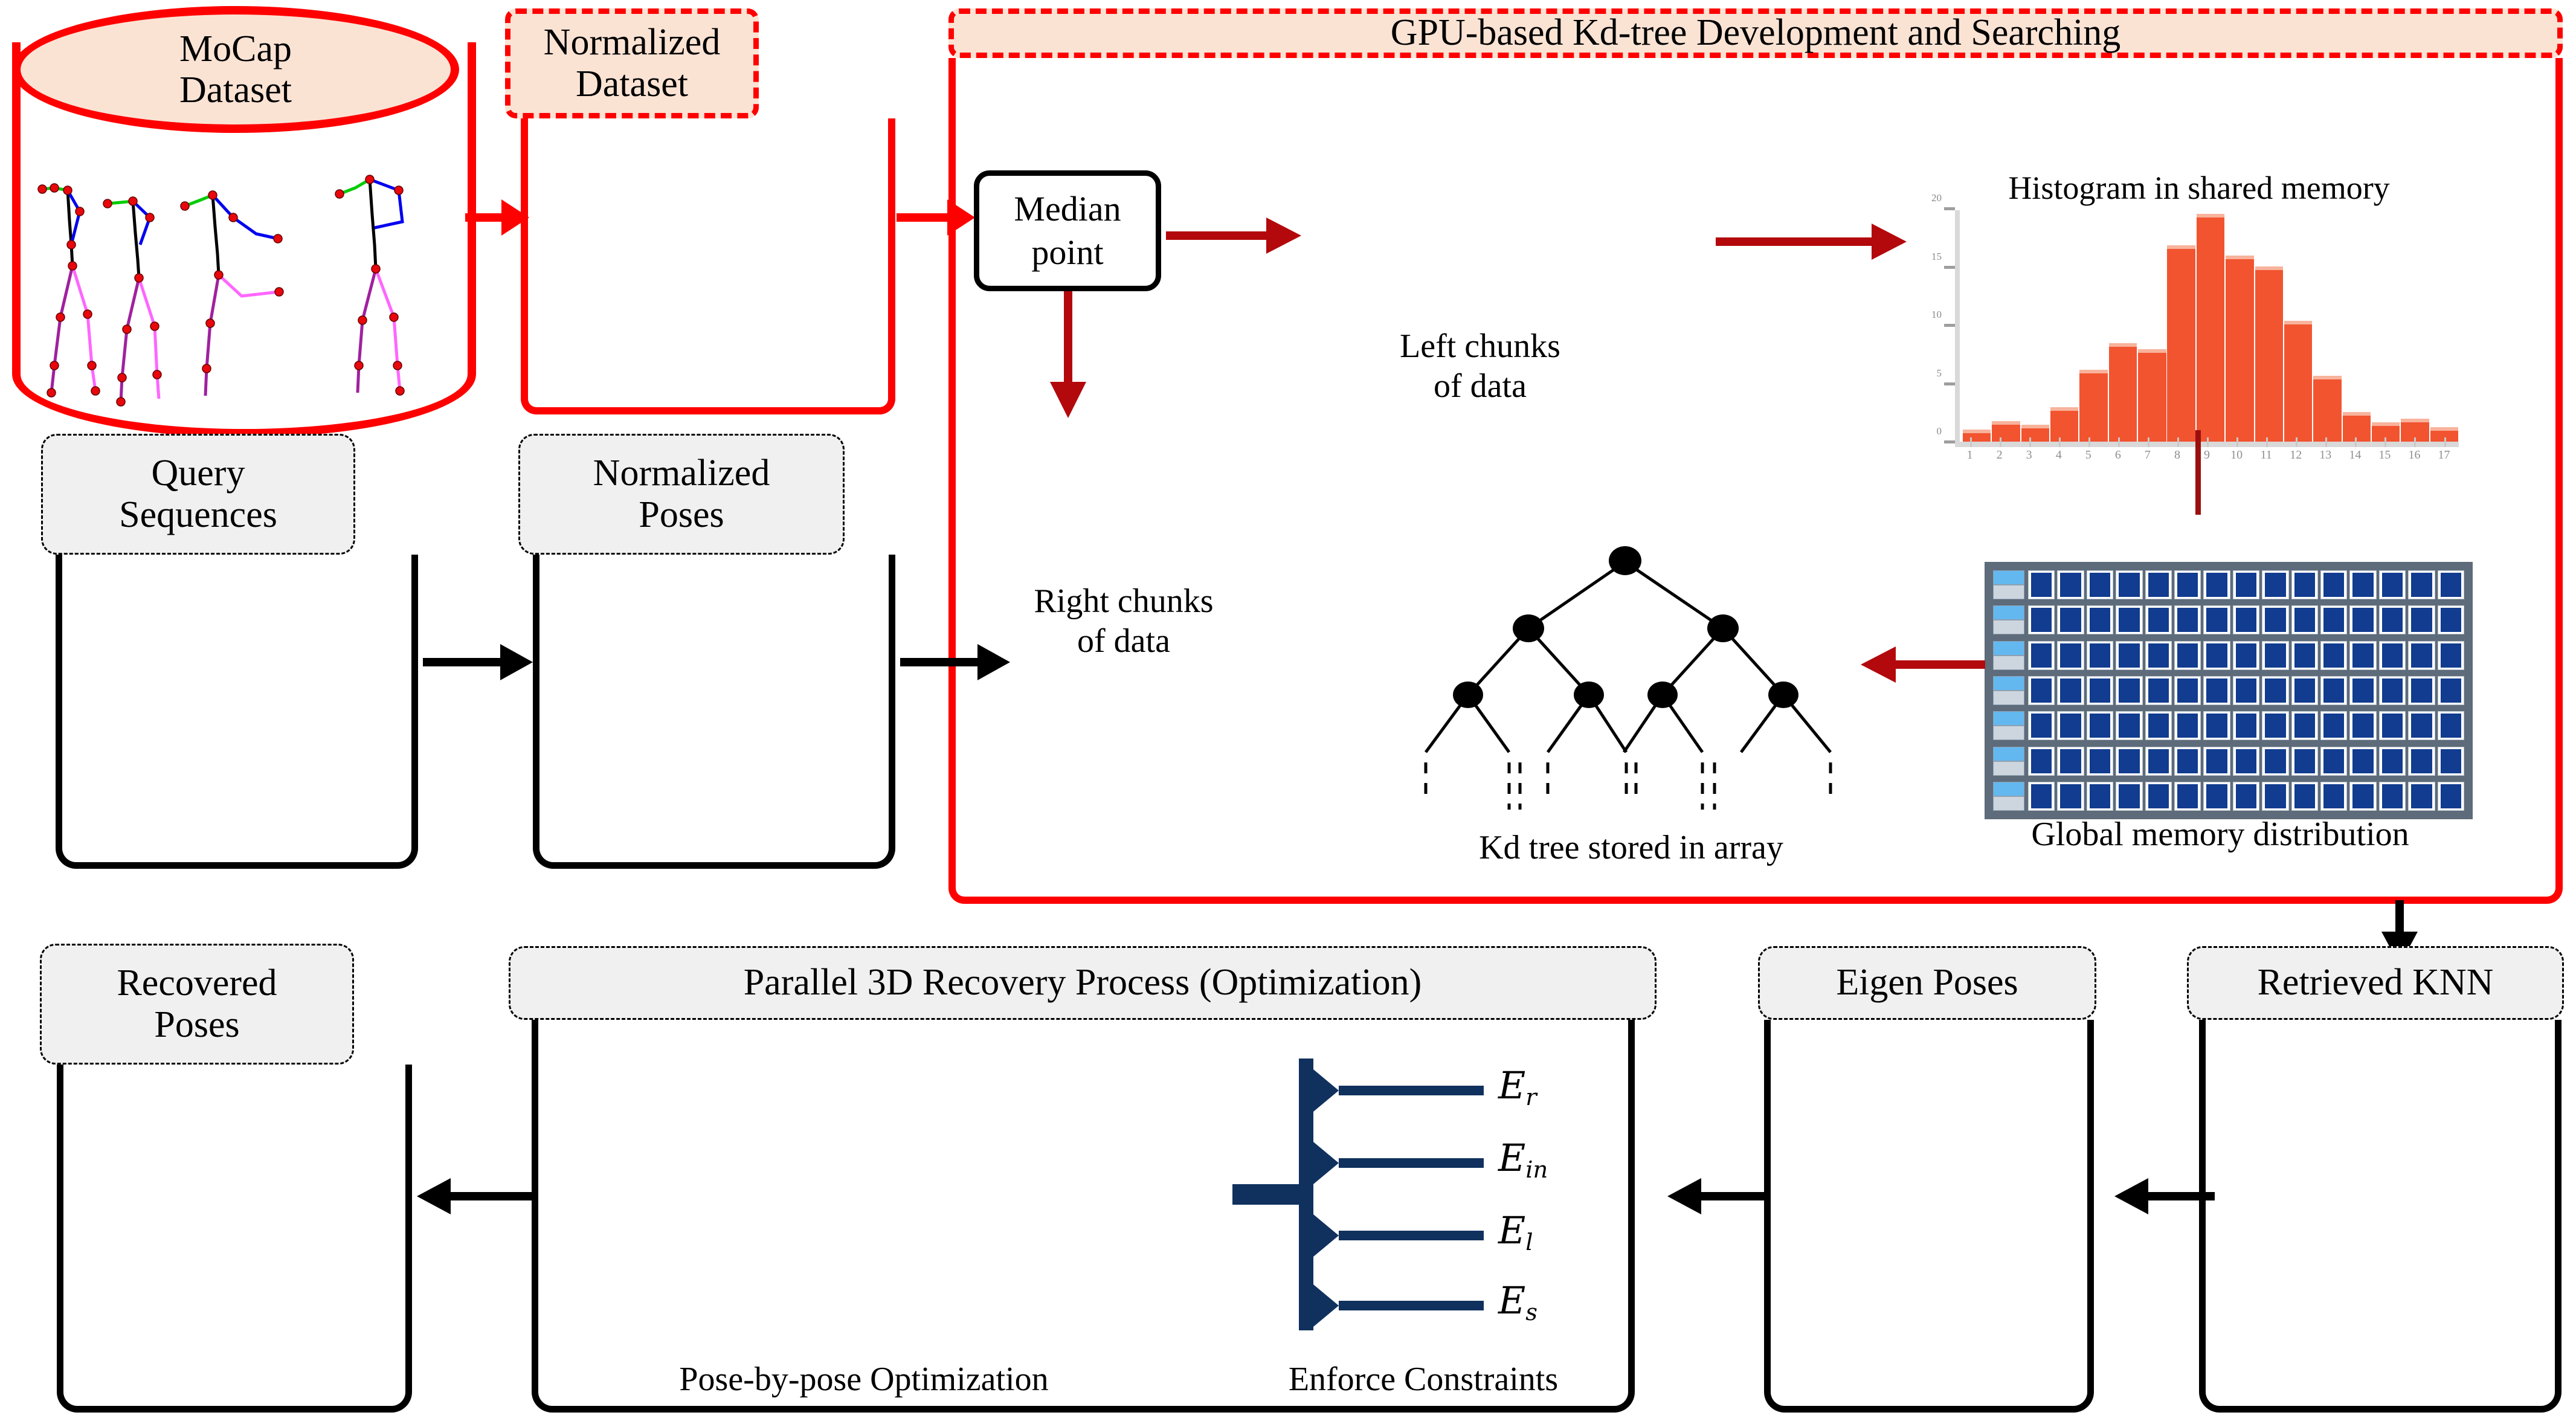 This screenshot has height=1421, width=2576. I want to click on histogram-x-tick: 7, so click(2147, 450).